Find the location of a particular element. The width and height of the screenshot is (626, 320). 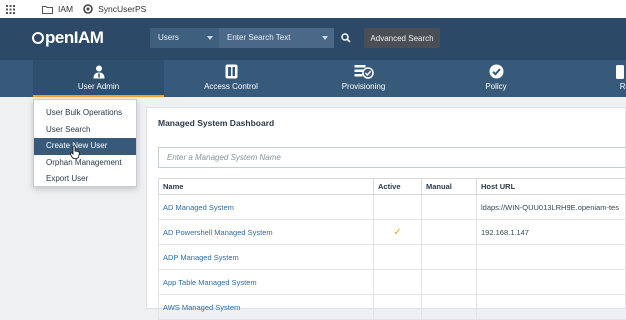

nav-reports: Re is located at coordinates (594, 78).